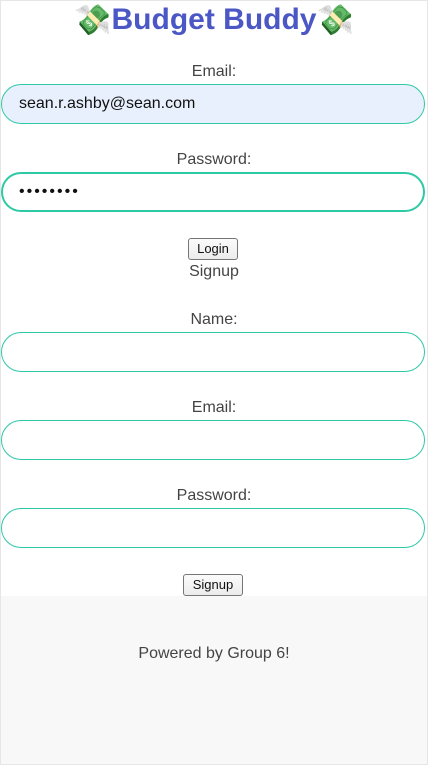 The image size is (428, 765). What do you see at coordinates (214, 159) in the screenshot?
I see `login-password-label: Password:` at bounding box center [214, 159].